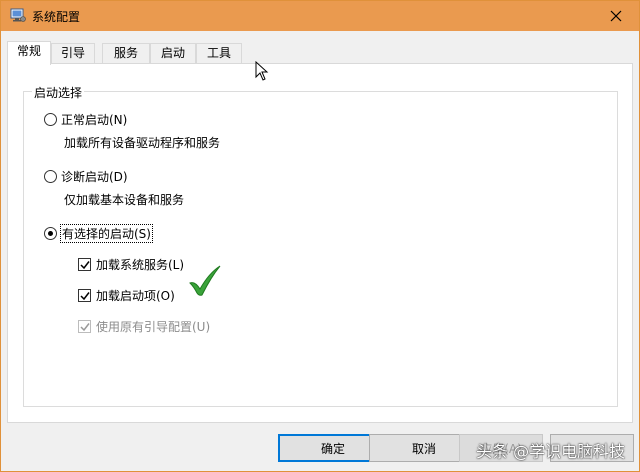  What do you see at coordinates (153, 327) in the screenshot?
I see `use-original-boot-config-label: 使用原有引导配置(U)` at bounding box center [153, 327].